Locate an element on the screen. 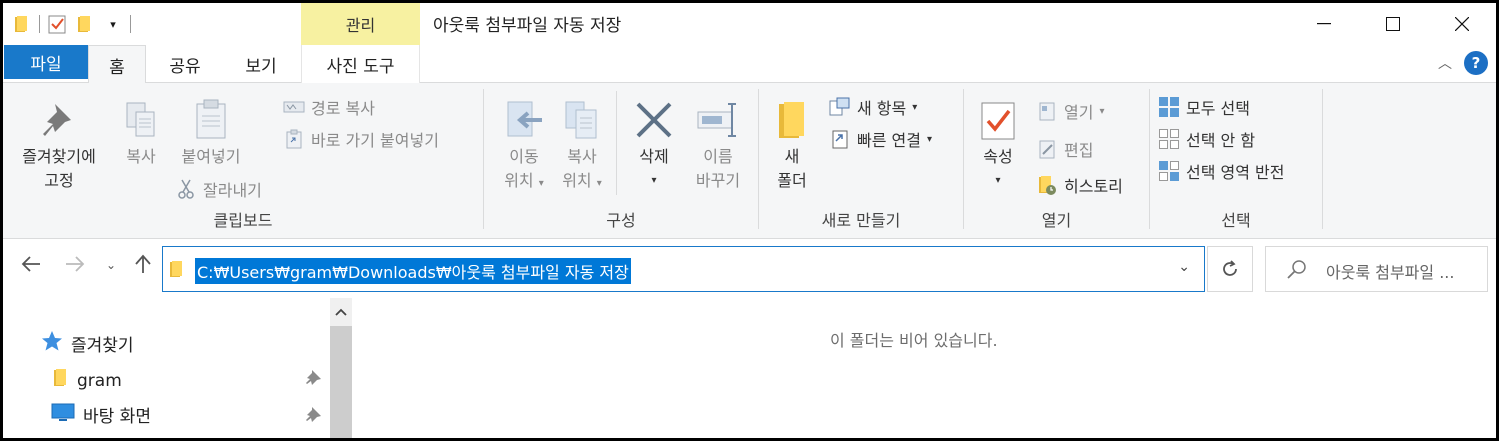 The height and width of the screenshot is (441, 1499). nav-scrollbar is located at coordinates (341, 368).